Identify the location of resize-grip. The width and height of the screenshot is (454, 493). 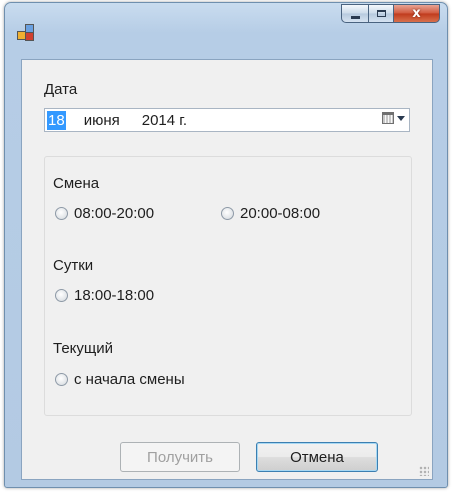
(424, 471).